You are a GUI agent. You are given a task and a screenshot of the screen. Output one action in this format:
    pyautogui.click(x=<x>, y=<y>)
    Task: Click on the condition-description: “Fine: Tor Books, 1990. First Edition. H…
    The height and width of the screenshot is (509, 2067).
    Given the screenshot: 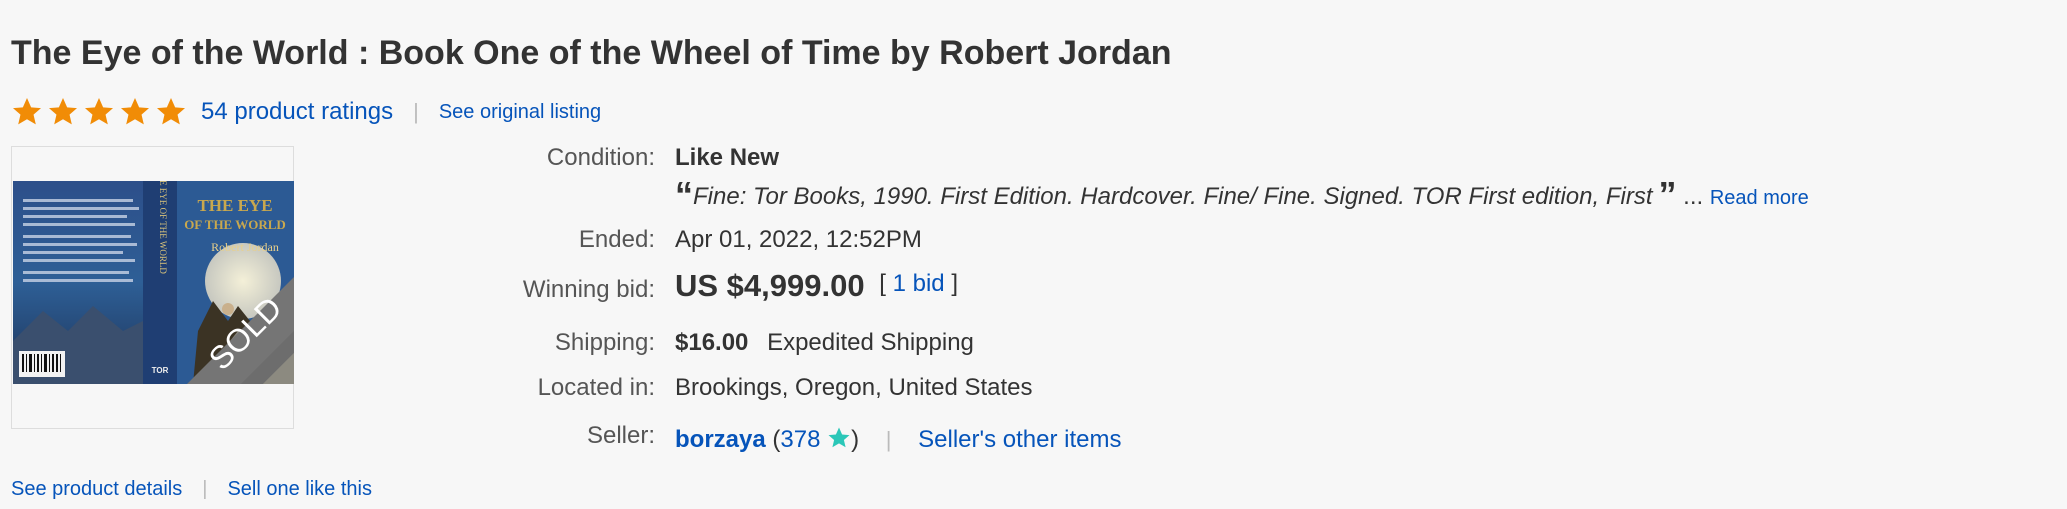 What is the action you would take?
    pyautogui.click(x=1242, y=195)
    